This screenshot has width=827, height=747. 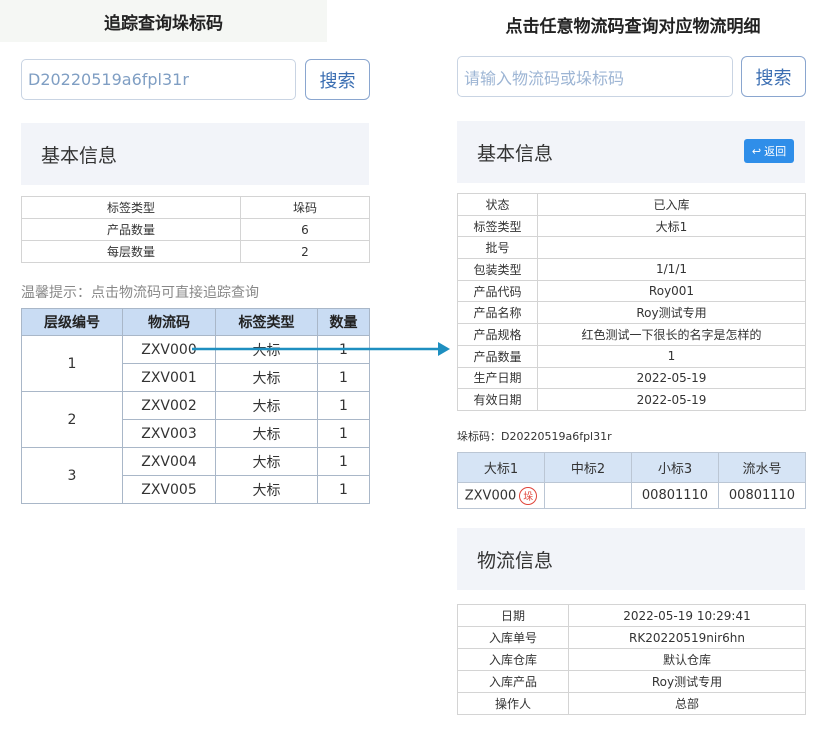 I want to click on header-type: 标签类型, so click(x=266, y=322).